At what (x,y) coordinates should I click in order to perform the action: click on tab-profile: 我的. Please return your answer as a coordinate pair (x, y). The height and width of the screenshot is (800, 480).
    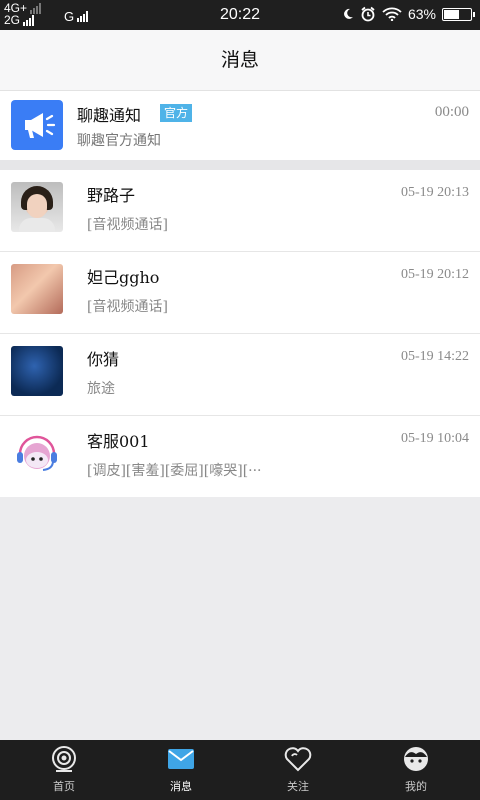
    Looking at the image, I should click on (416, 770).